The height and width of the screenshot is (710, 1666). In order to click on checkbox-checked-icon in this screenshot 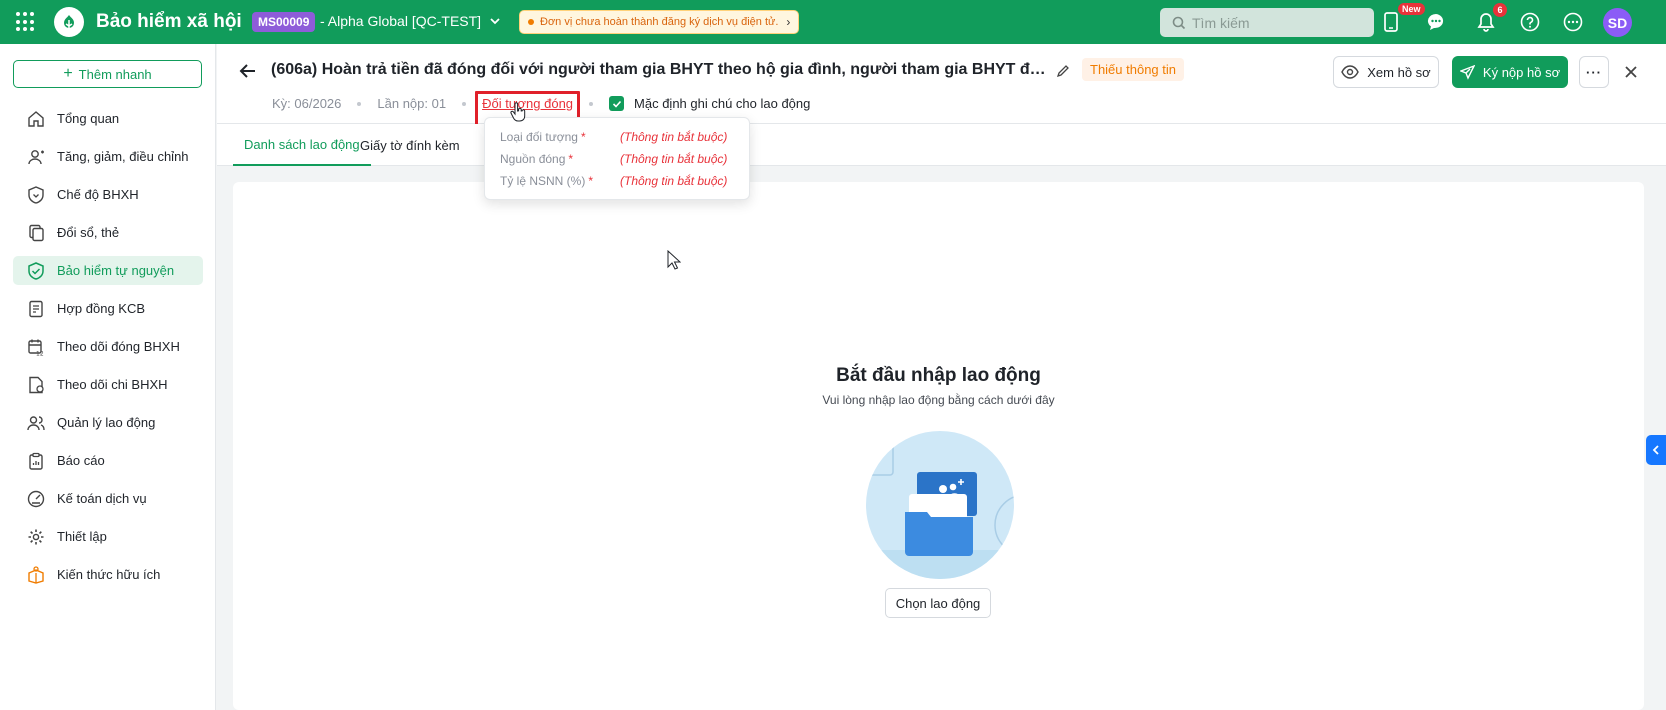, I will do `click(617, 103)`.